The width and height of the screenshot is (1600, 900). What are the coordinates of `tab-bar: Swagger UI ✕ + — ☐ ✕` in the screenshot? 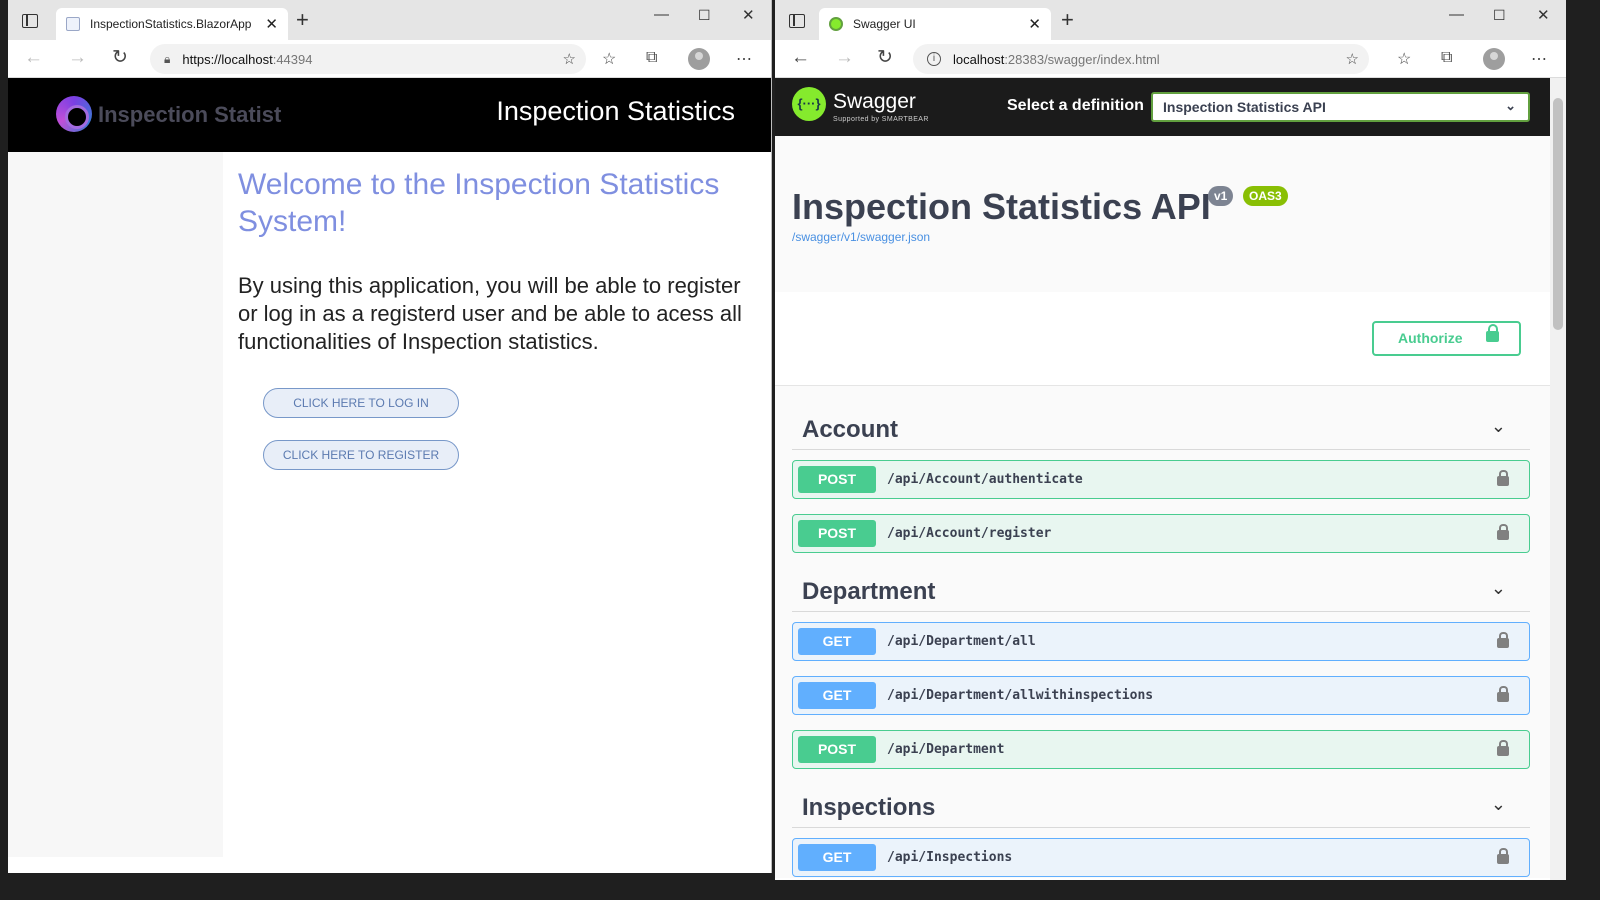 It's located at (1170, 20).